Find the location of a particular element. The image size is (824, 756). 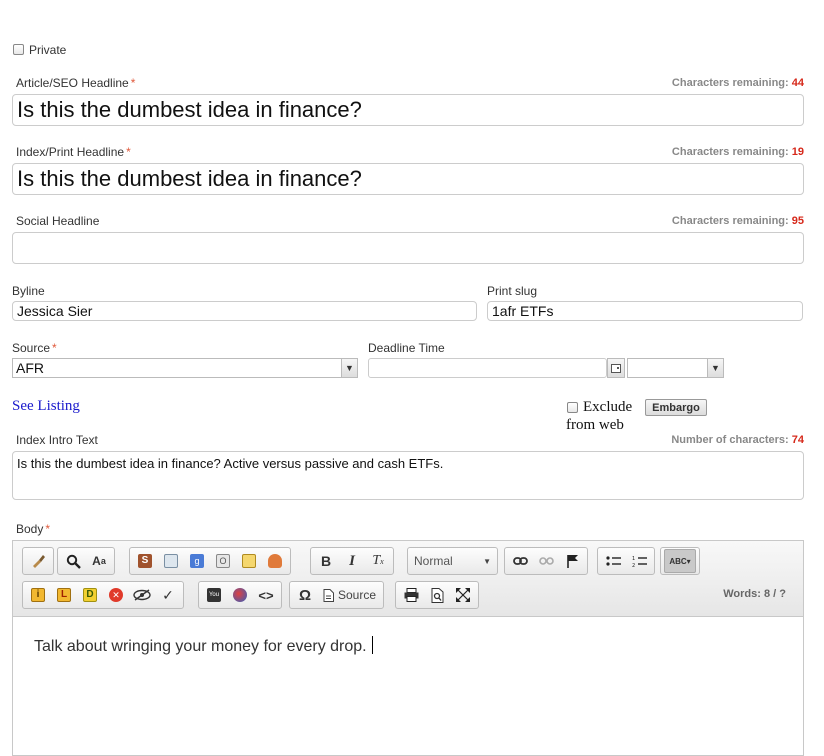

format-select: Normal ▼ is located at coordinates (452, 561).